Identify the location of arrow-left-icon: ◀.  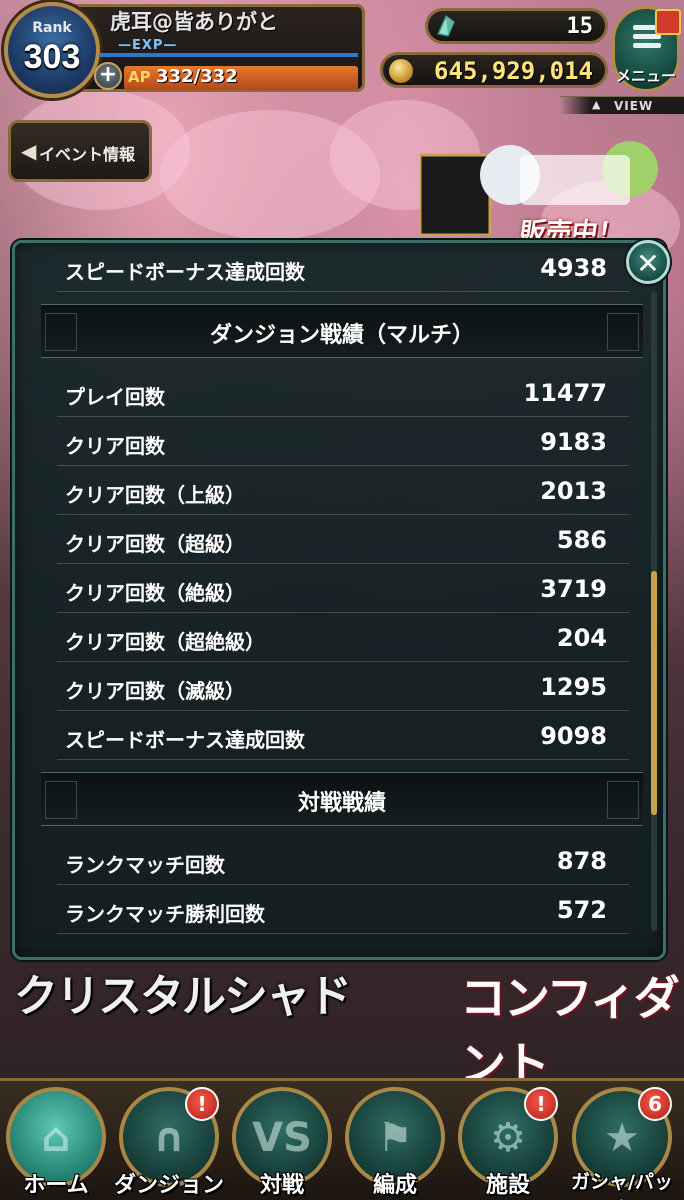
(29, 151).